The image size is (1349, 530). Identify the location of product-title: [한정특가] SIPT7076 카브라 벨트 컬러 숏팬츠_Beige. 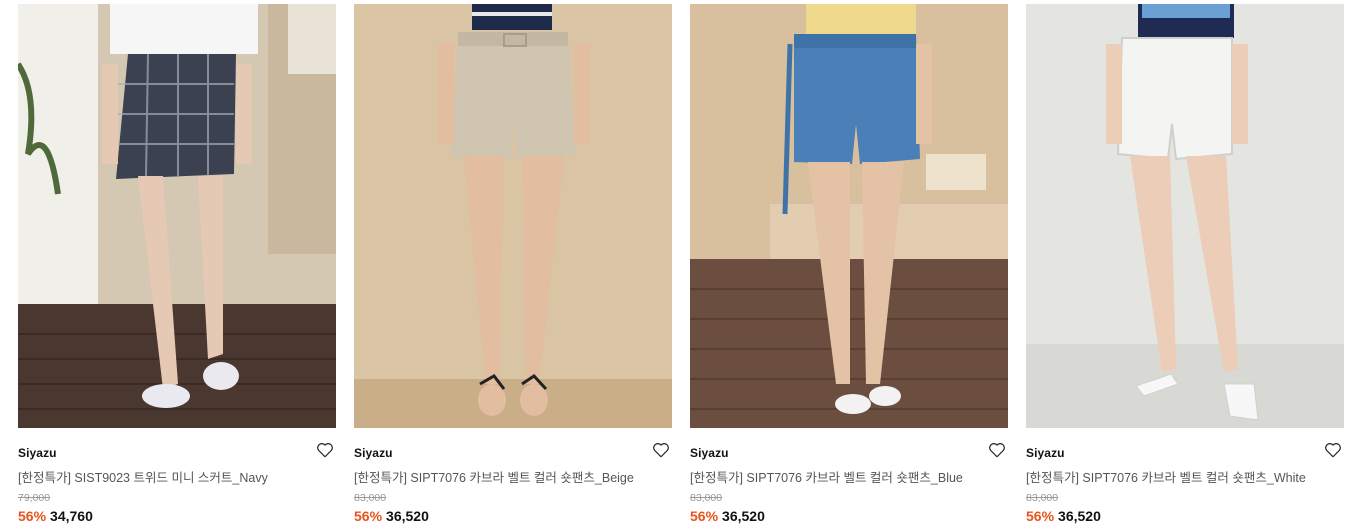
(499, 476).